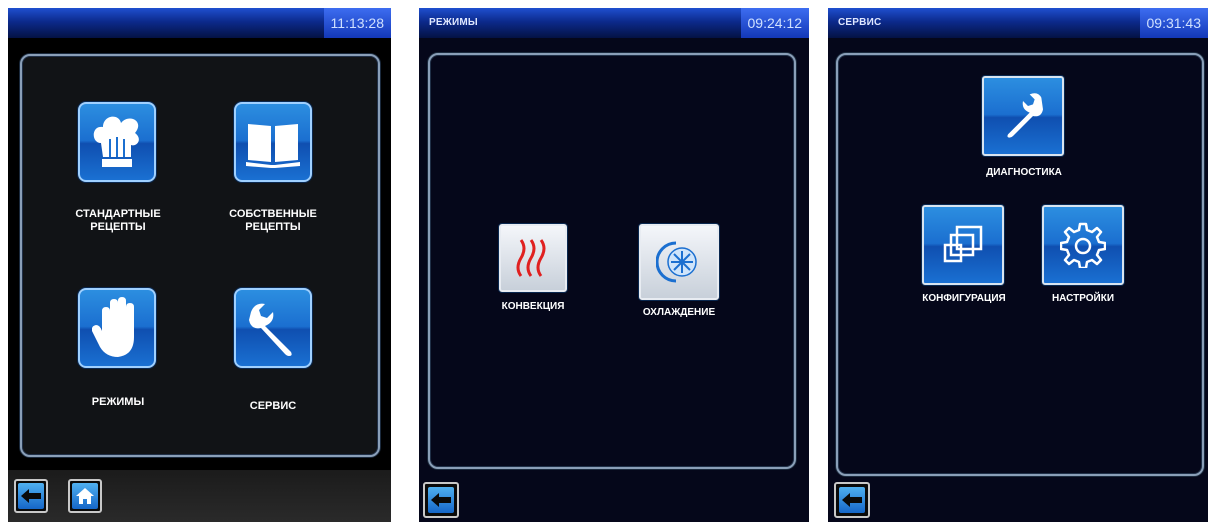 This screenshot has width=1210, height=522. I want to click on diagnostics-label: ДИАГНОСТИКА, so click(1024, 172).